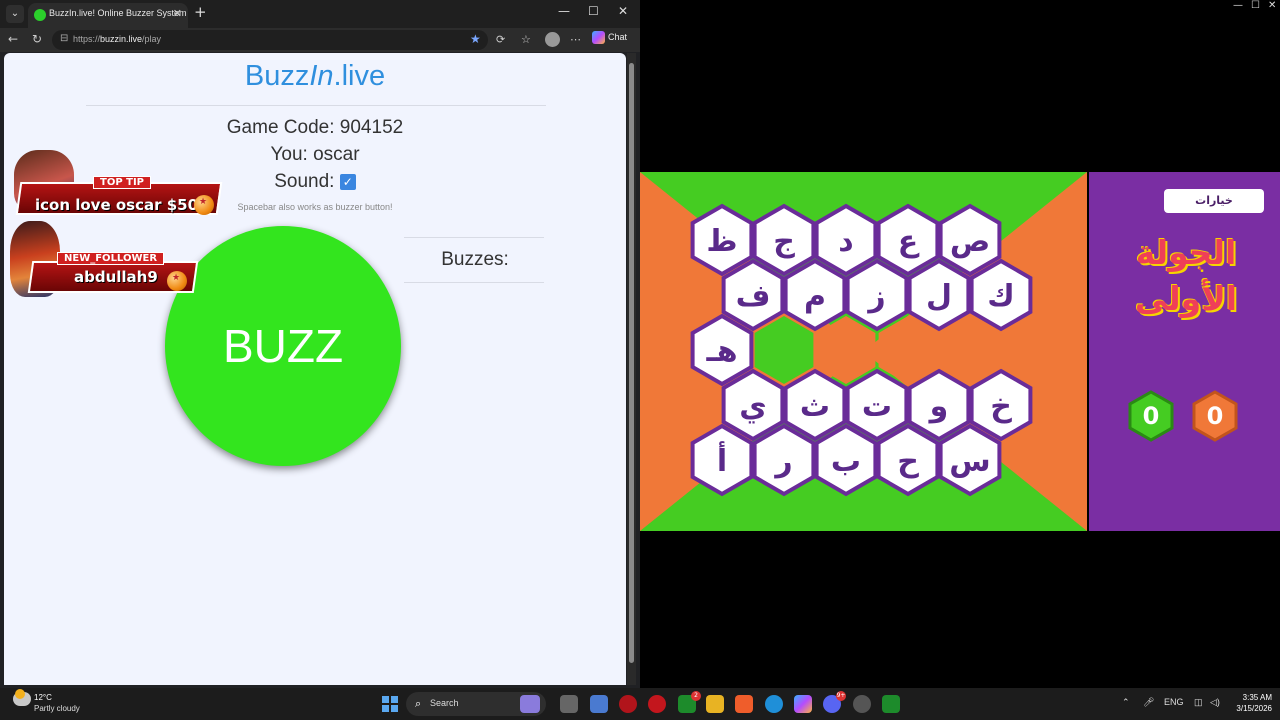 The height and width of the screenshot is (720, 1280). I want to click on green-team-score: 0, so click(1151, 416).